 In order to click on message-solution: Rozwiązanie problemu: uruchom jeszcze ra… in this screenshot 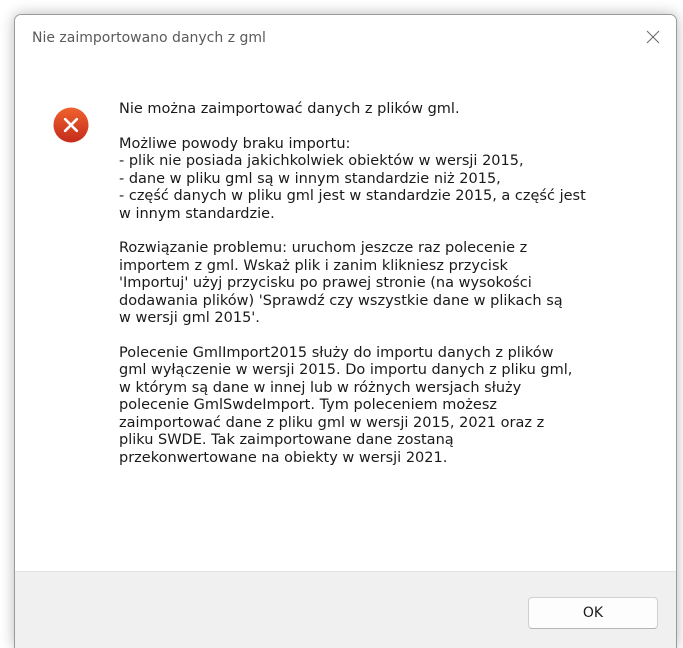, I will do `click(341, 283)`.